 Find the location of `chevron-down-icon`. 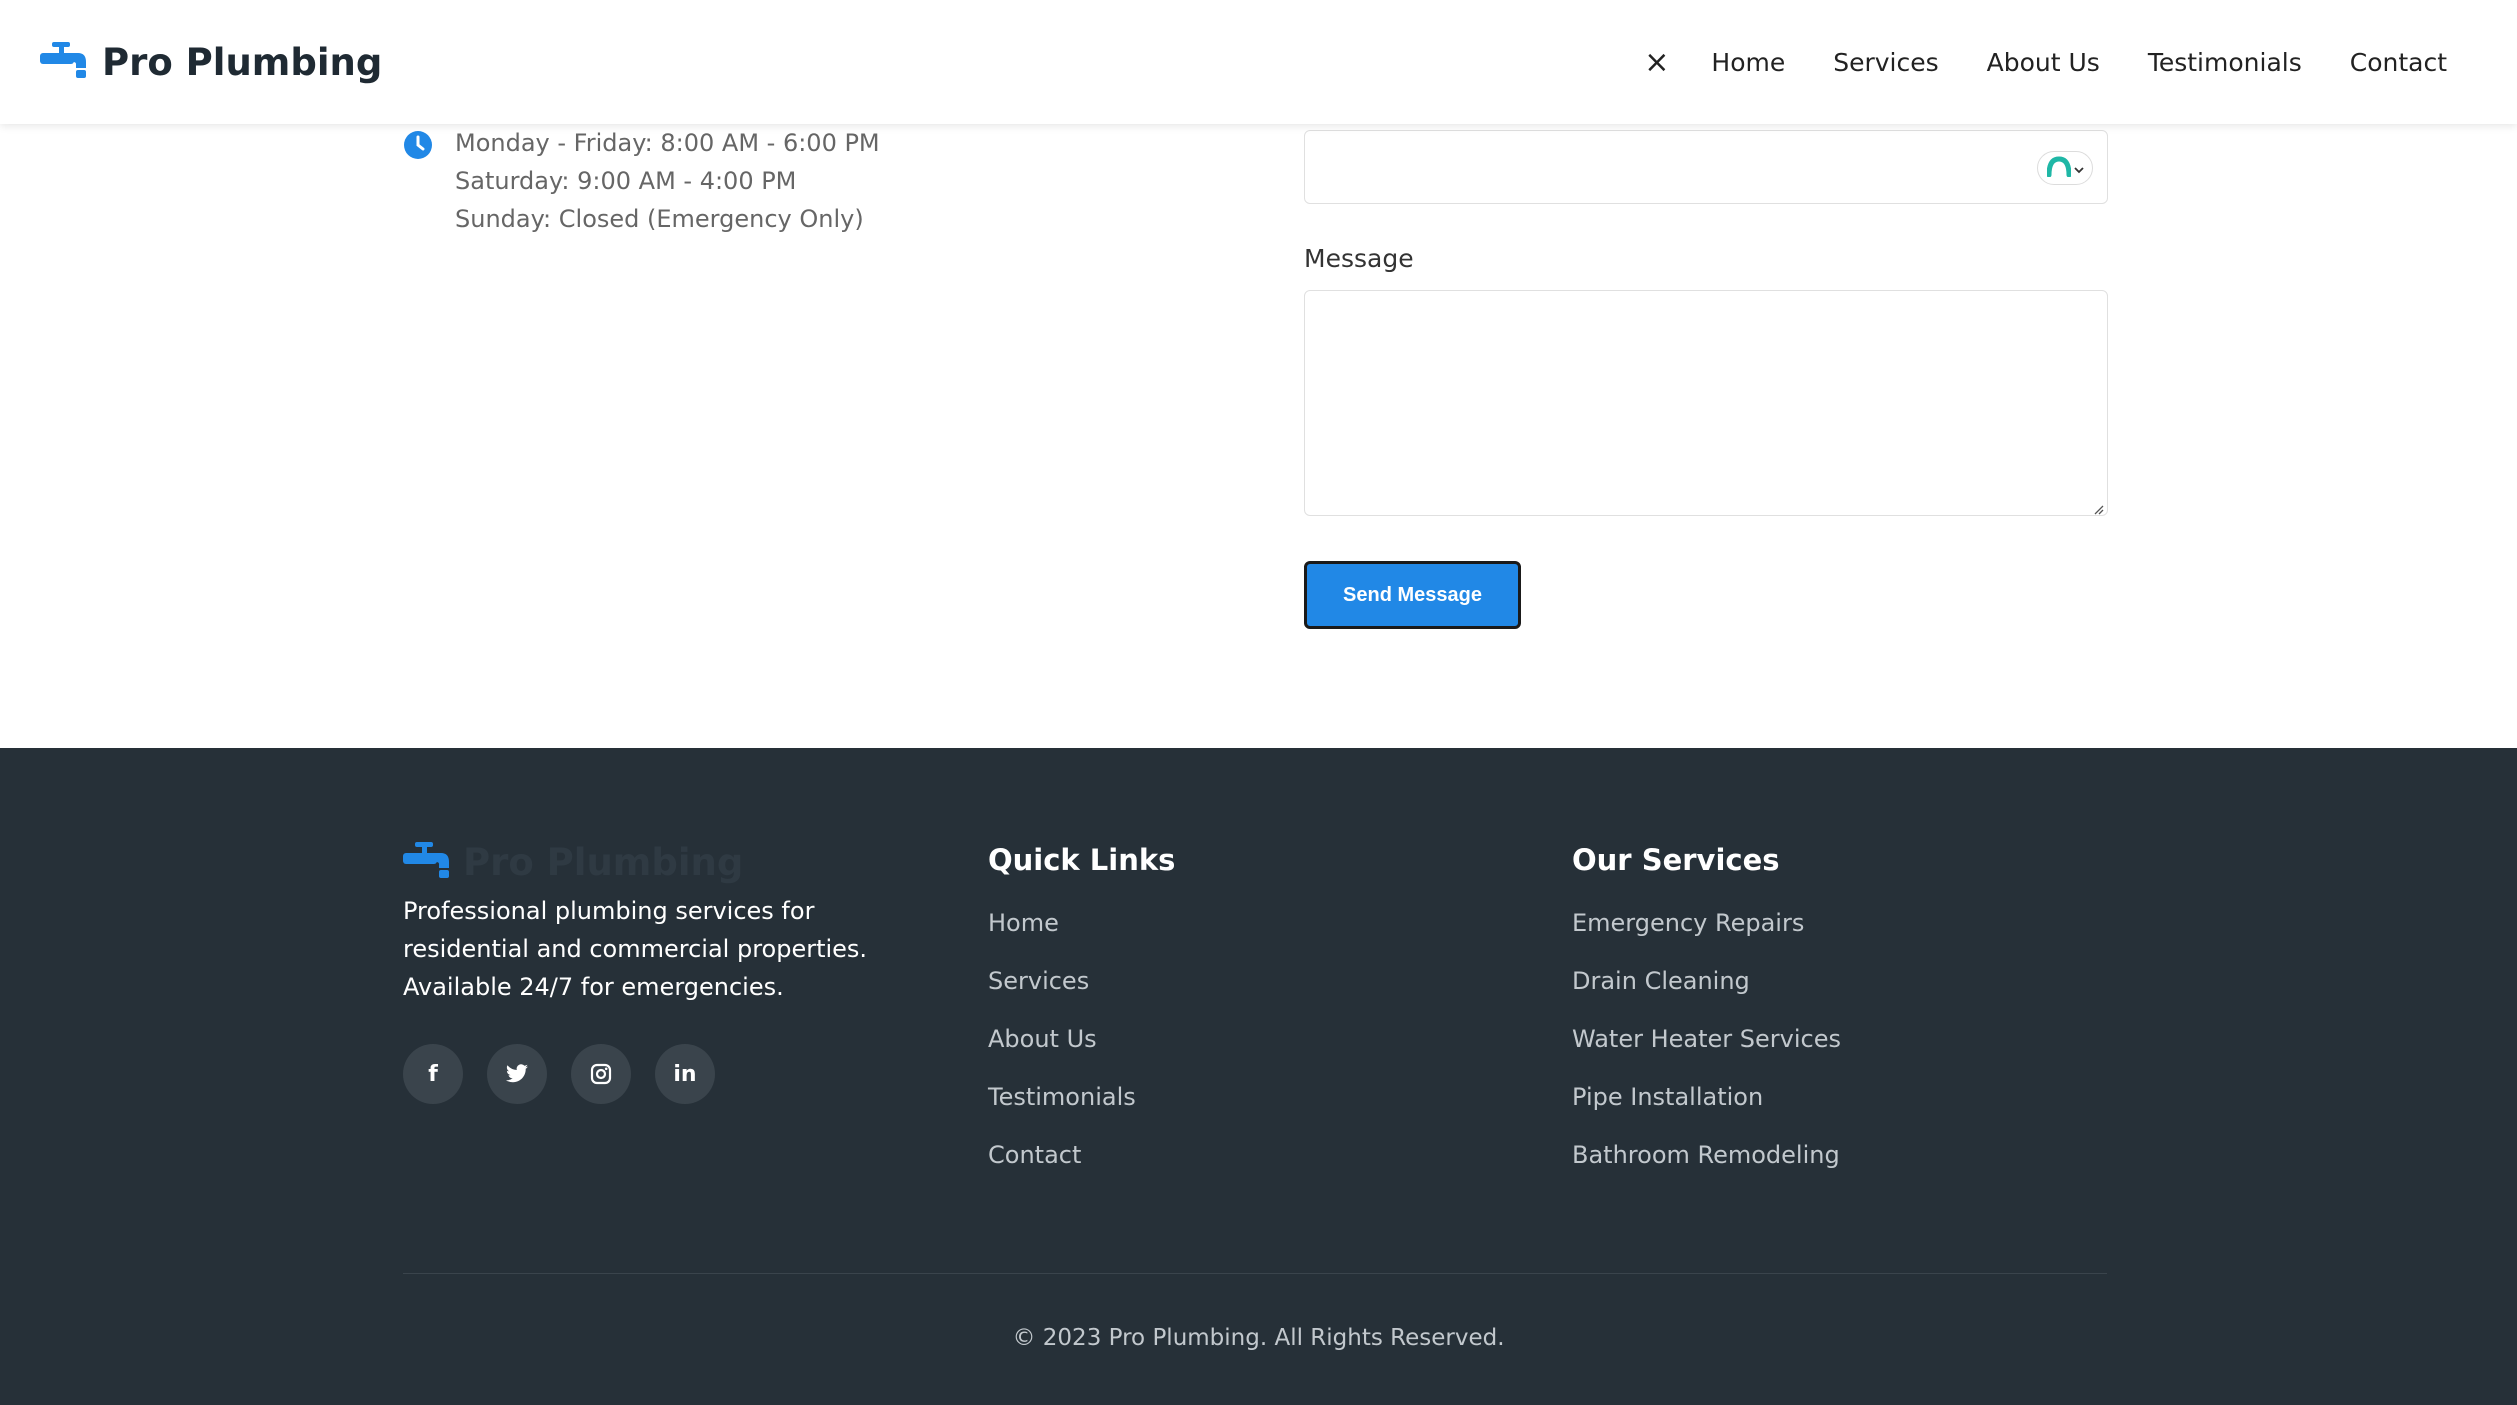

chevron-down-icon is located at coordinates (2078, 168).